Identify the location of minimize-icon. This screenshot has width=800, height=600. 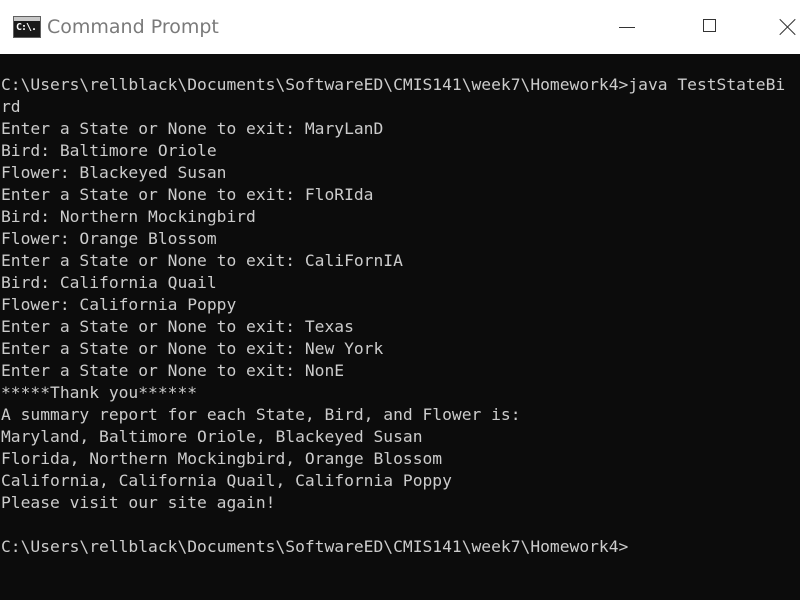
(627, 27).